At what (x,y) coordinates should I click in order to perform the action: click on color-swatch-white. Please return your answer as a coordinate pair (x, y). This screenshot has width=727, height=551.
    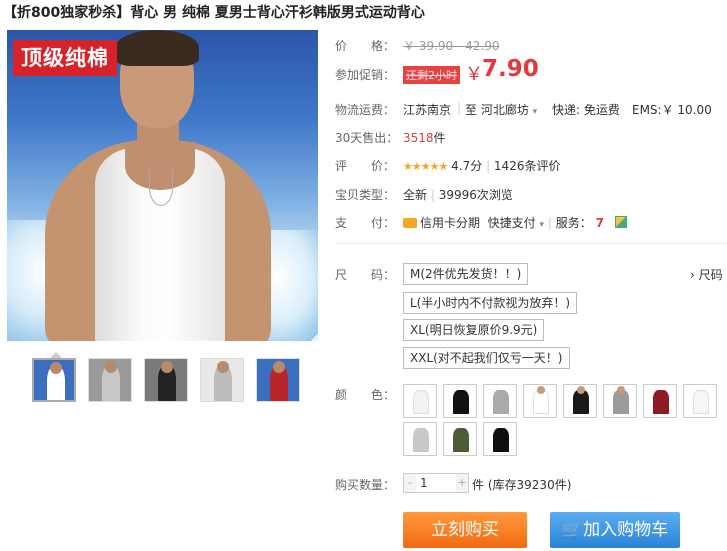
    Looking at the image, I should click on (420, 401).